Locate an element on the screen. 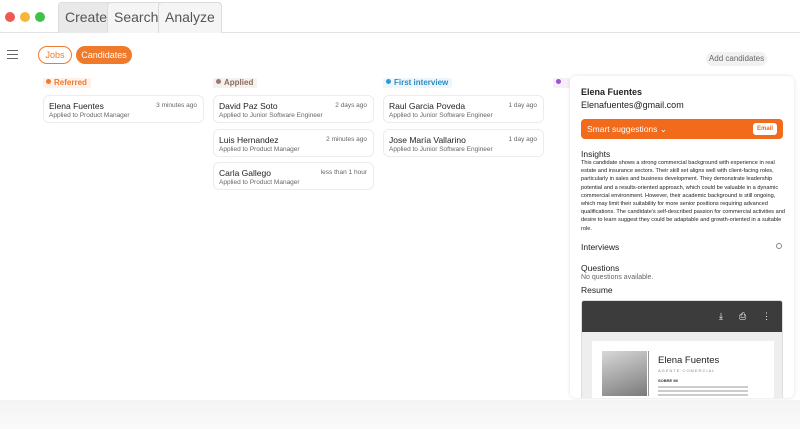  candidate-time: 3 minutes ago is located at coordinates (176, 105).